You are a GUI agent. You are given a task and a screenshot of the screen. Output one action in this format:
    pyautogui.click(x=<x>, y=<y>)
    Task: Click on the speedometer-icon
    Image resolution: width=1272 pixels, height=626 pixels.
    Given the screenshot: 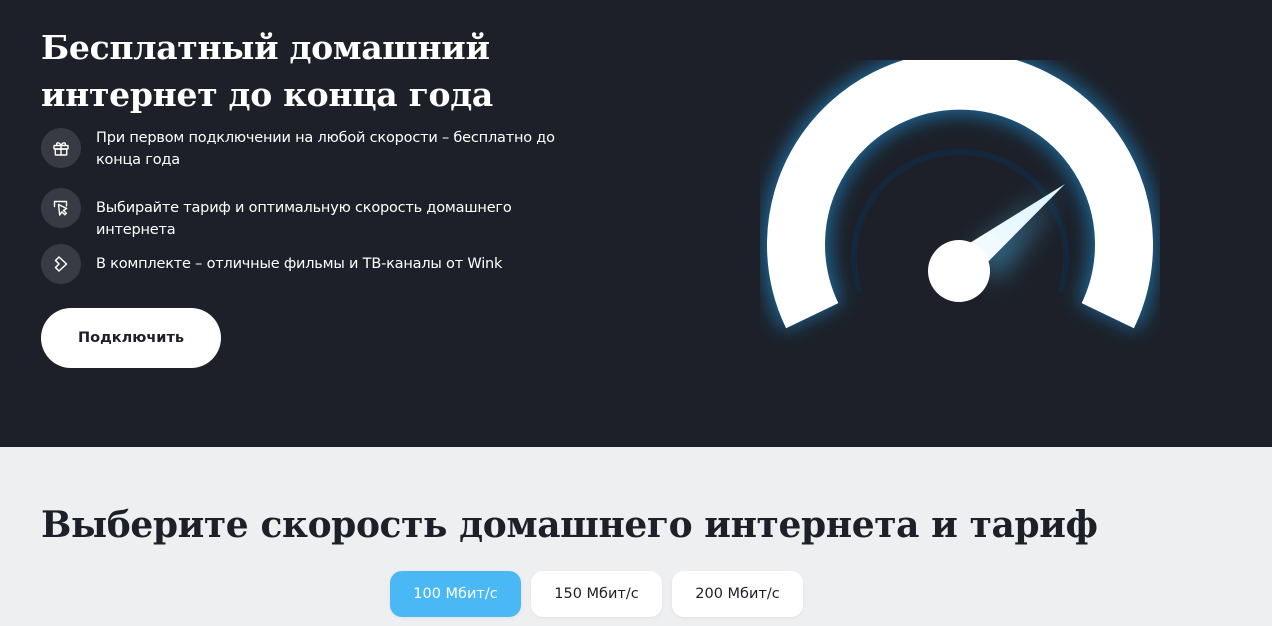 What is the action you would take?
    pyautogui.click(x=960, y=195)
    